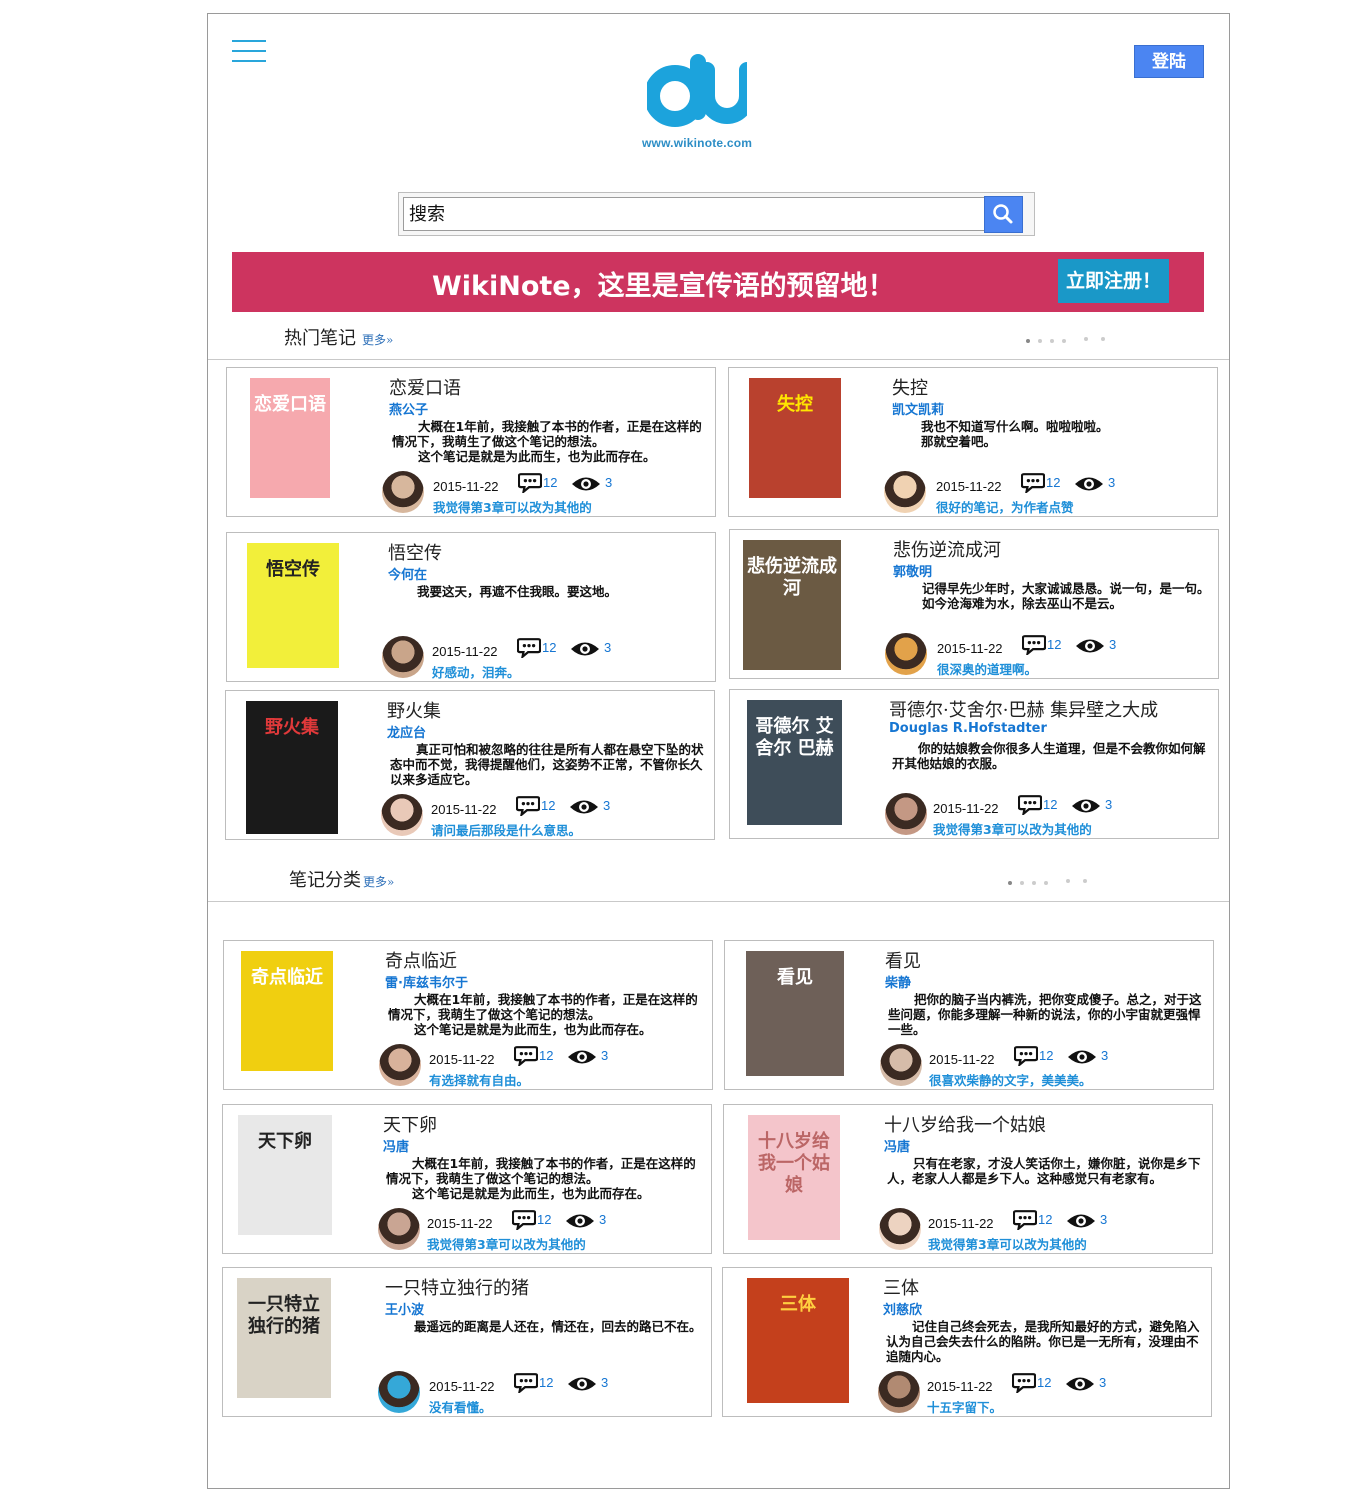 The width and height of the screenshot is (1349, 1490). What do you see at coordinates (476, 671) in the screenshot?
I see `latest-comment: 好感动，泪奔。` at bounding box center [476, 671].